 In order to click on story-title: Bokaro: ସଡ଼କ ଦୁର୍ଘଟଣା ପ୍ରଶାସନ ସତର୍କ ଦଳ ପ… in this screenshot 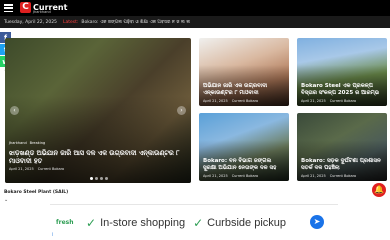, I will do `click(342, 165)`.